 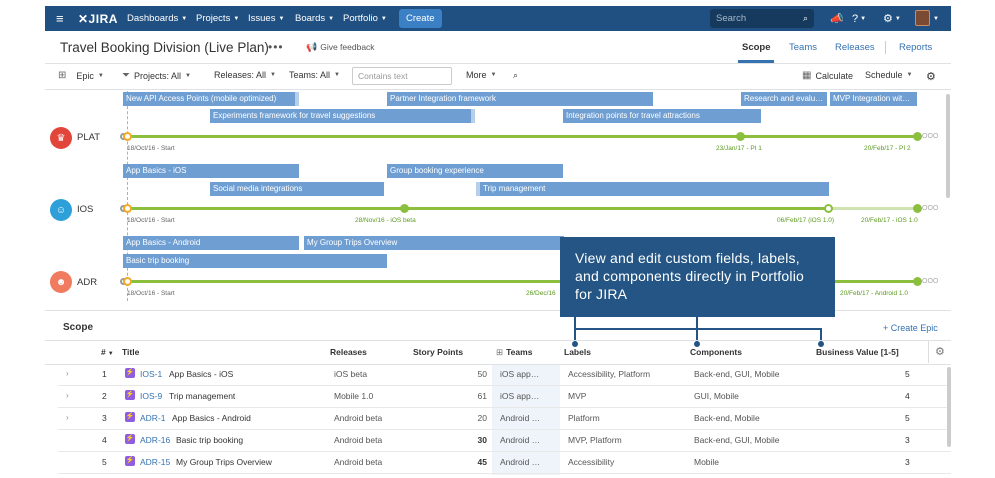 I want to click on timeline-scrollbar, so click(x=948, y=146).